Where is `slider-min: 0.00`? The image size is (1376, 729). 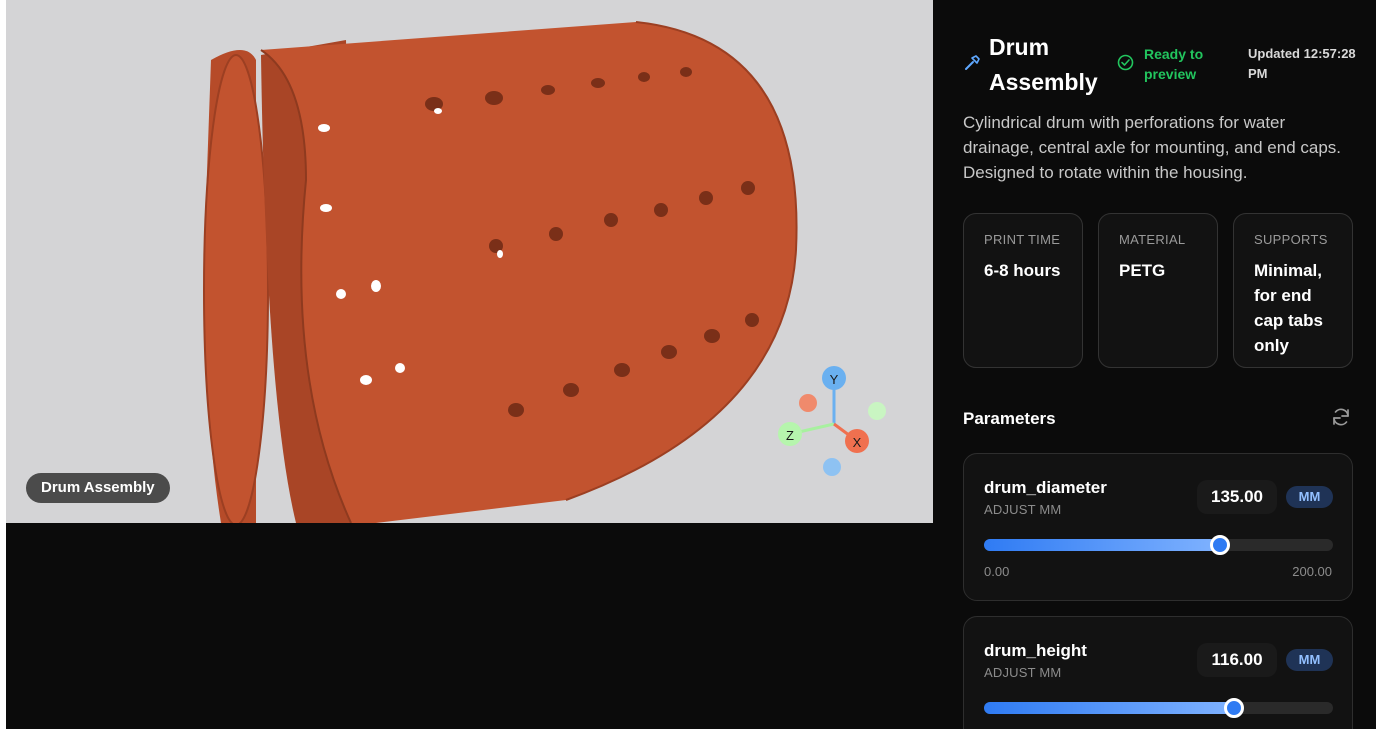 slider-min: 0.00 is located at coordinates (997, 571).